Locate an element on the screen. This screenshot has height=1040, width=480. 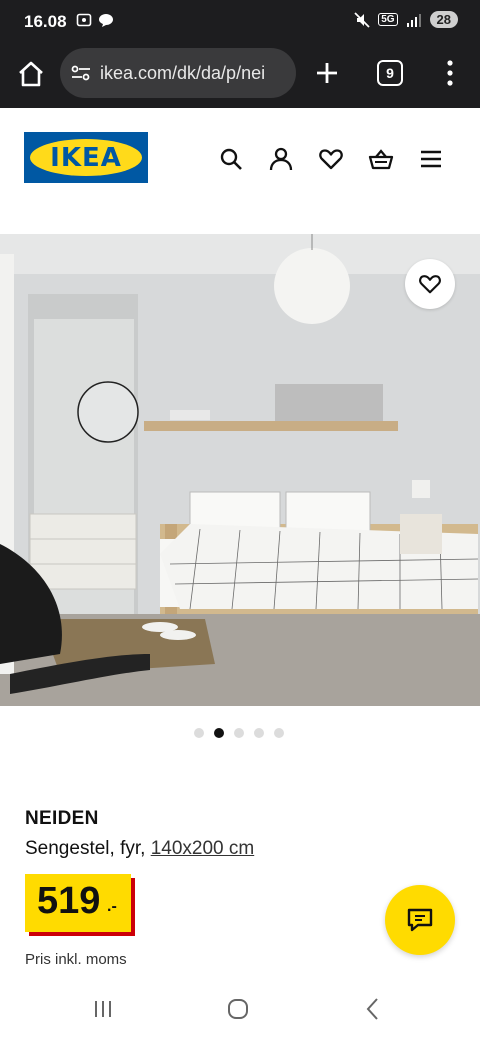
account-icon is located at coordinates (281, 159).